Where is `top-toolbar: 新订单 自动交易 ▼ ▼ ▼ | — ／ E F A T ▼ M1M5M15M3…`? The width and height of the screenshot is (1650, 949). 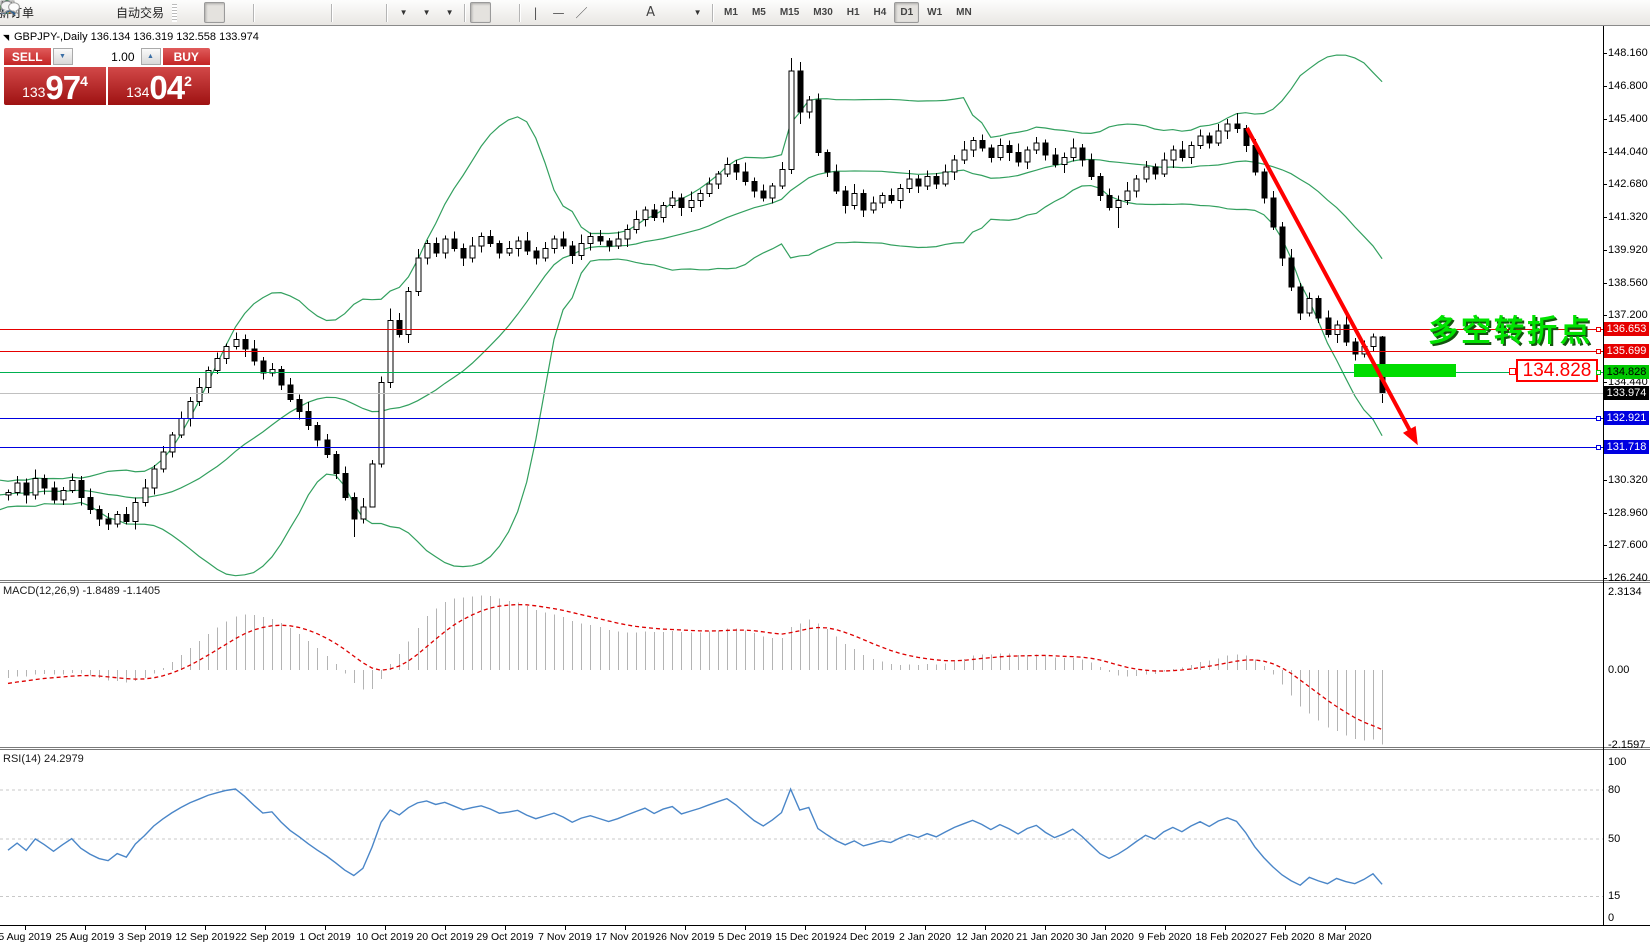
top-toolbar: 新订单 自动交易 ▼ ▼ ▼ | — ／ E F A T ▼ M1M5M15M3… is located at coordinates (825, 13).